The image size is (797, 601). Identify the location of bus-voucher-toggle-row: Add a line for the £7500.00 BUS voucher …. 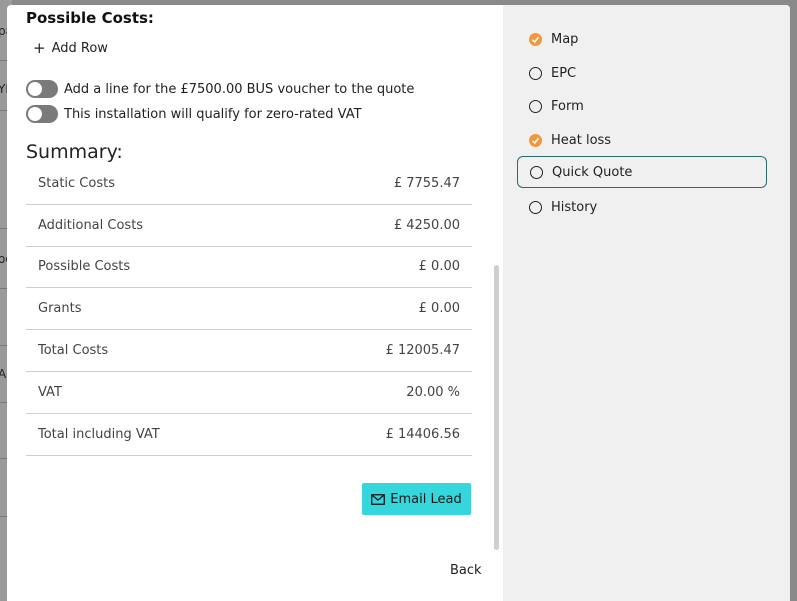
(220, 89).